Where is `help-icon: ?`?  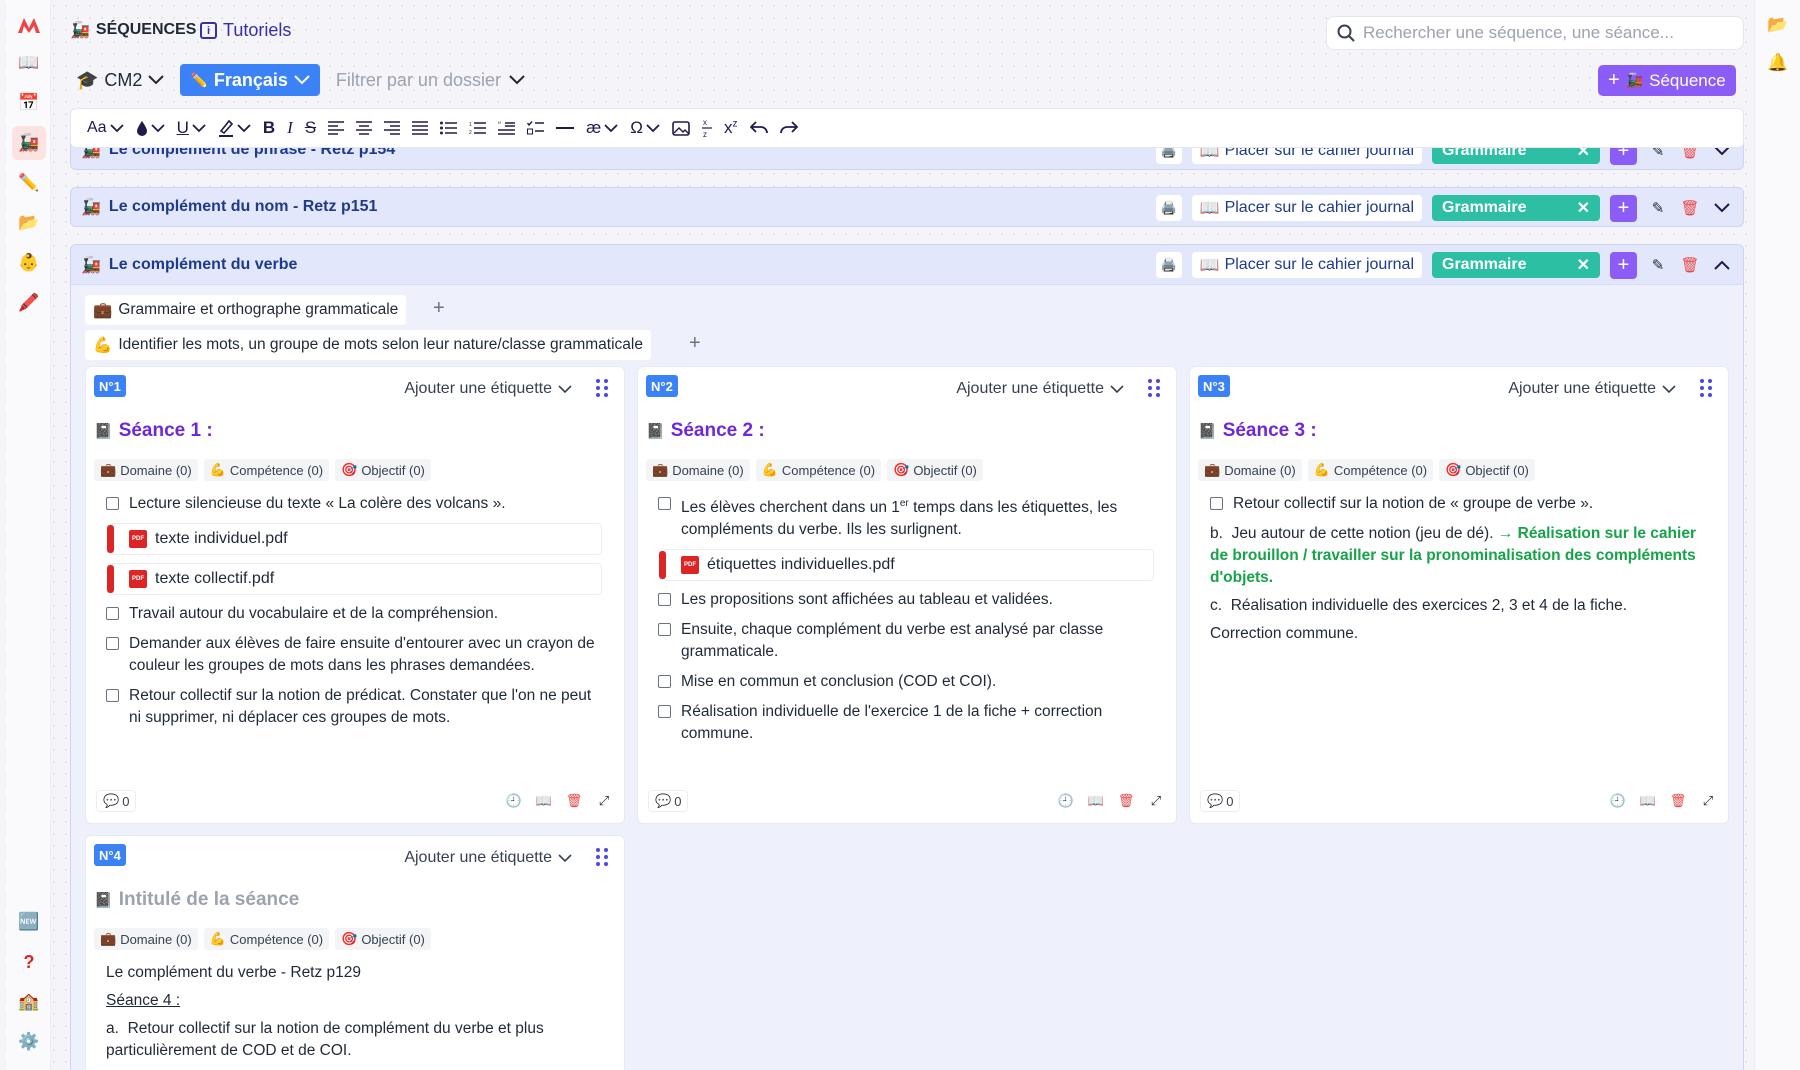
help-icon: ? is located at coordinates (29, 962).